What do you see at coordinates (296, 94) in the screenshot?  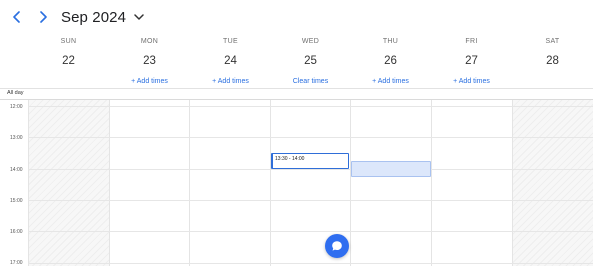 I see `all-day-row: All day` at bounding box center [296, 94].